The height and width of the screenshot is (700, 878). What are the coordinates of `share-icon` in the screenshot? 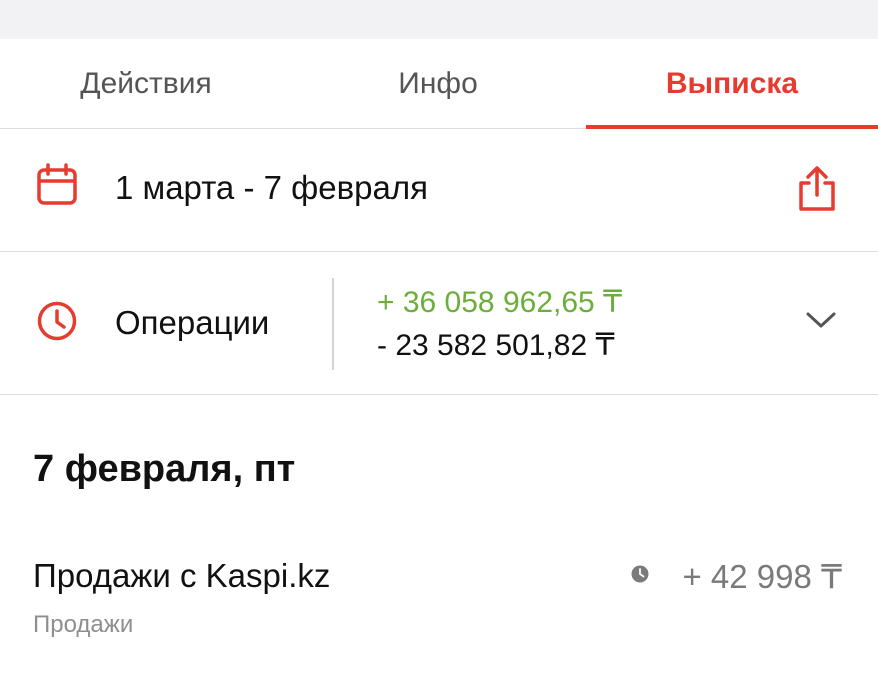 It's located at (817, 191).